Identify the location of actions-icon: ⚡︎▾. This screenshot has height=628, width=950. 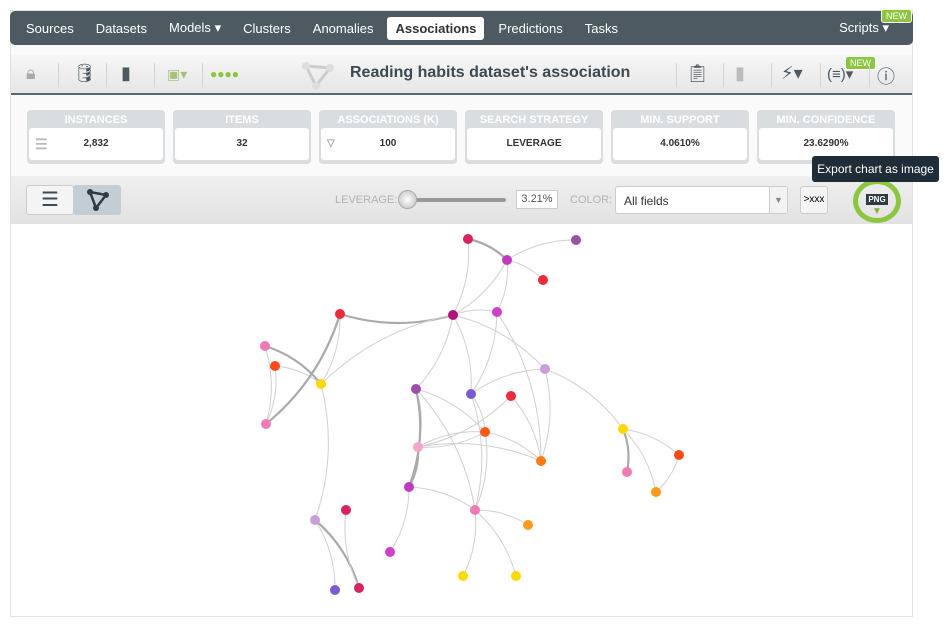
(792, 73).